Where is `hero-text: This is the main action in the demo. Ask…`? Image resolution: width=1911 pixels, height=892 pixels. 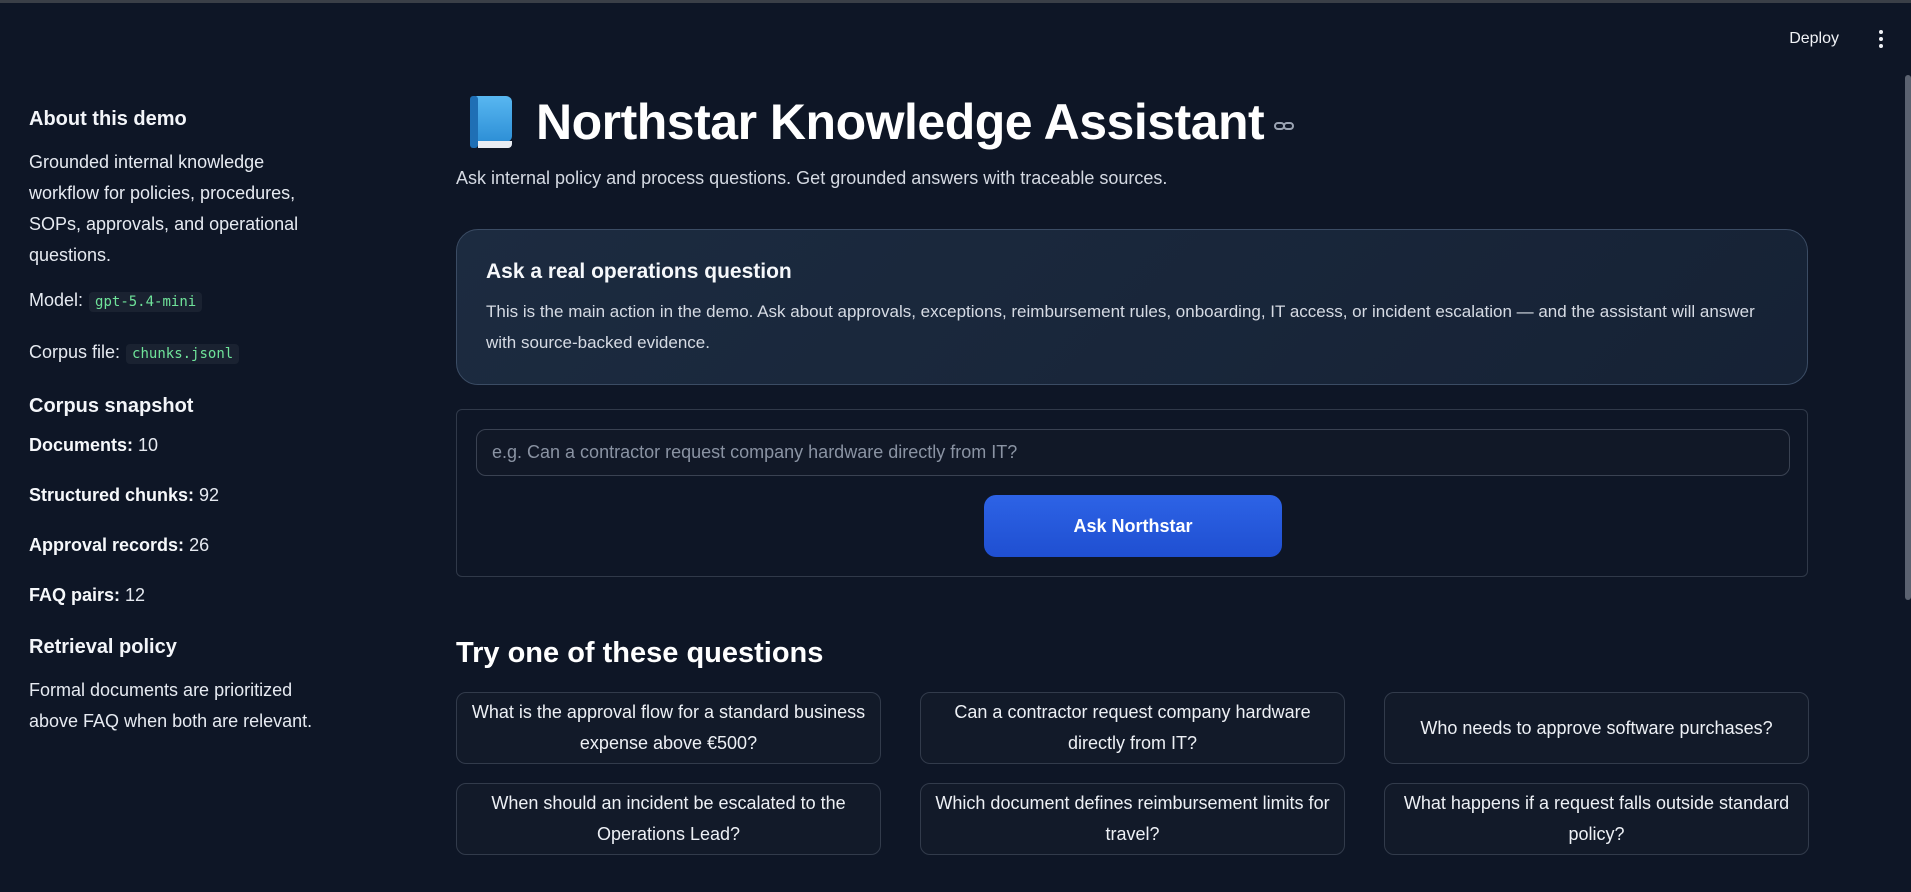 hero-text: This is the main action in the demo. Ask… is located at coordinates (1120, 327).